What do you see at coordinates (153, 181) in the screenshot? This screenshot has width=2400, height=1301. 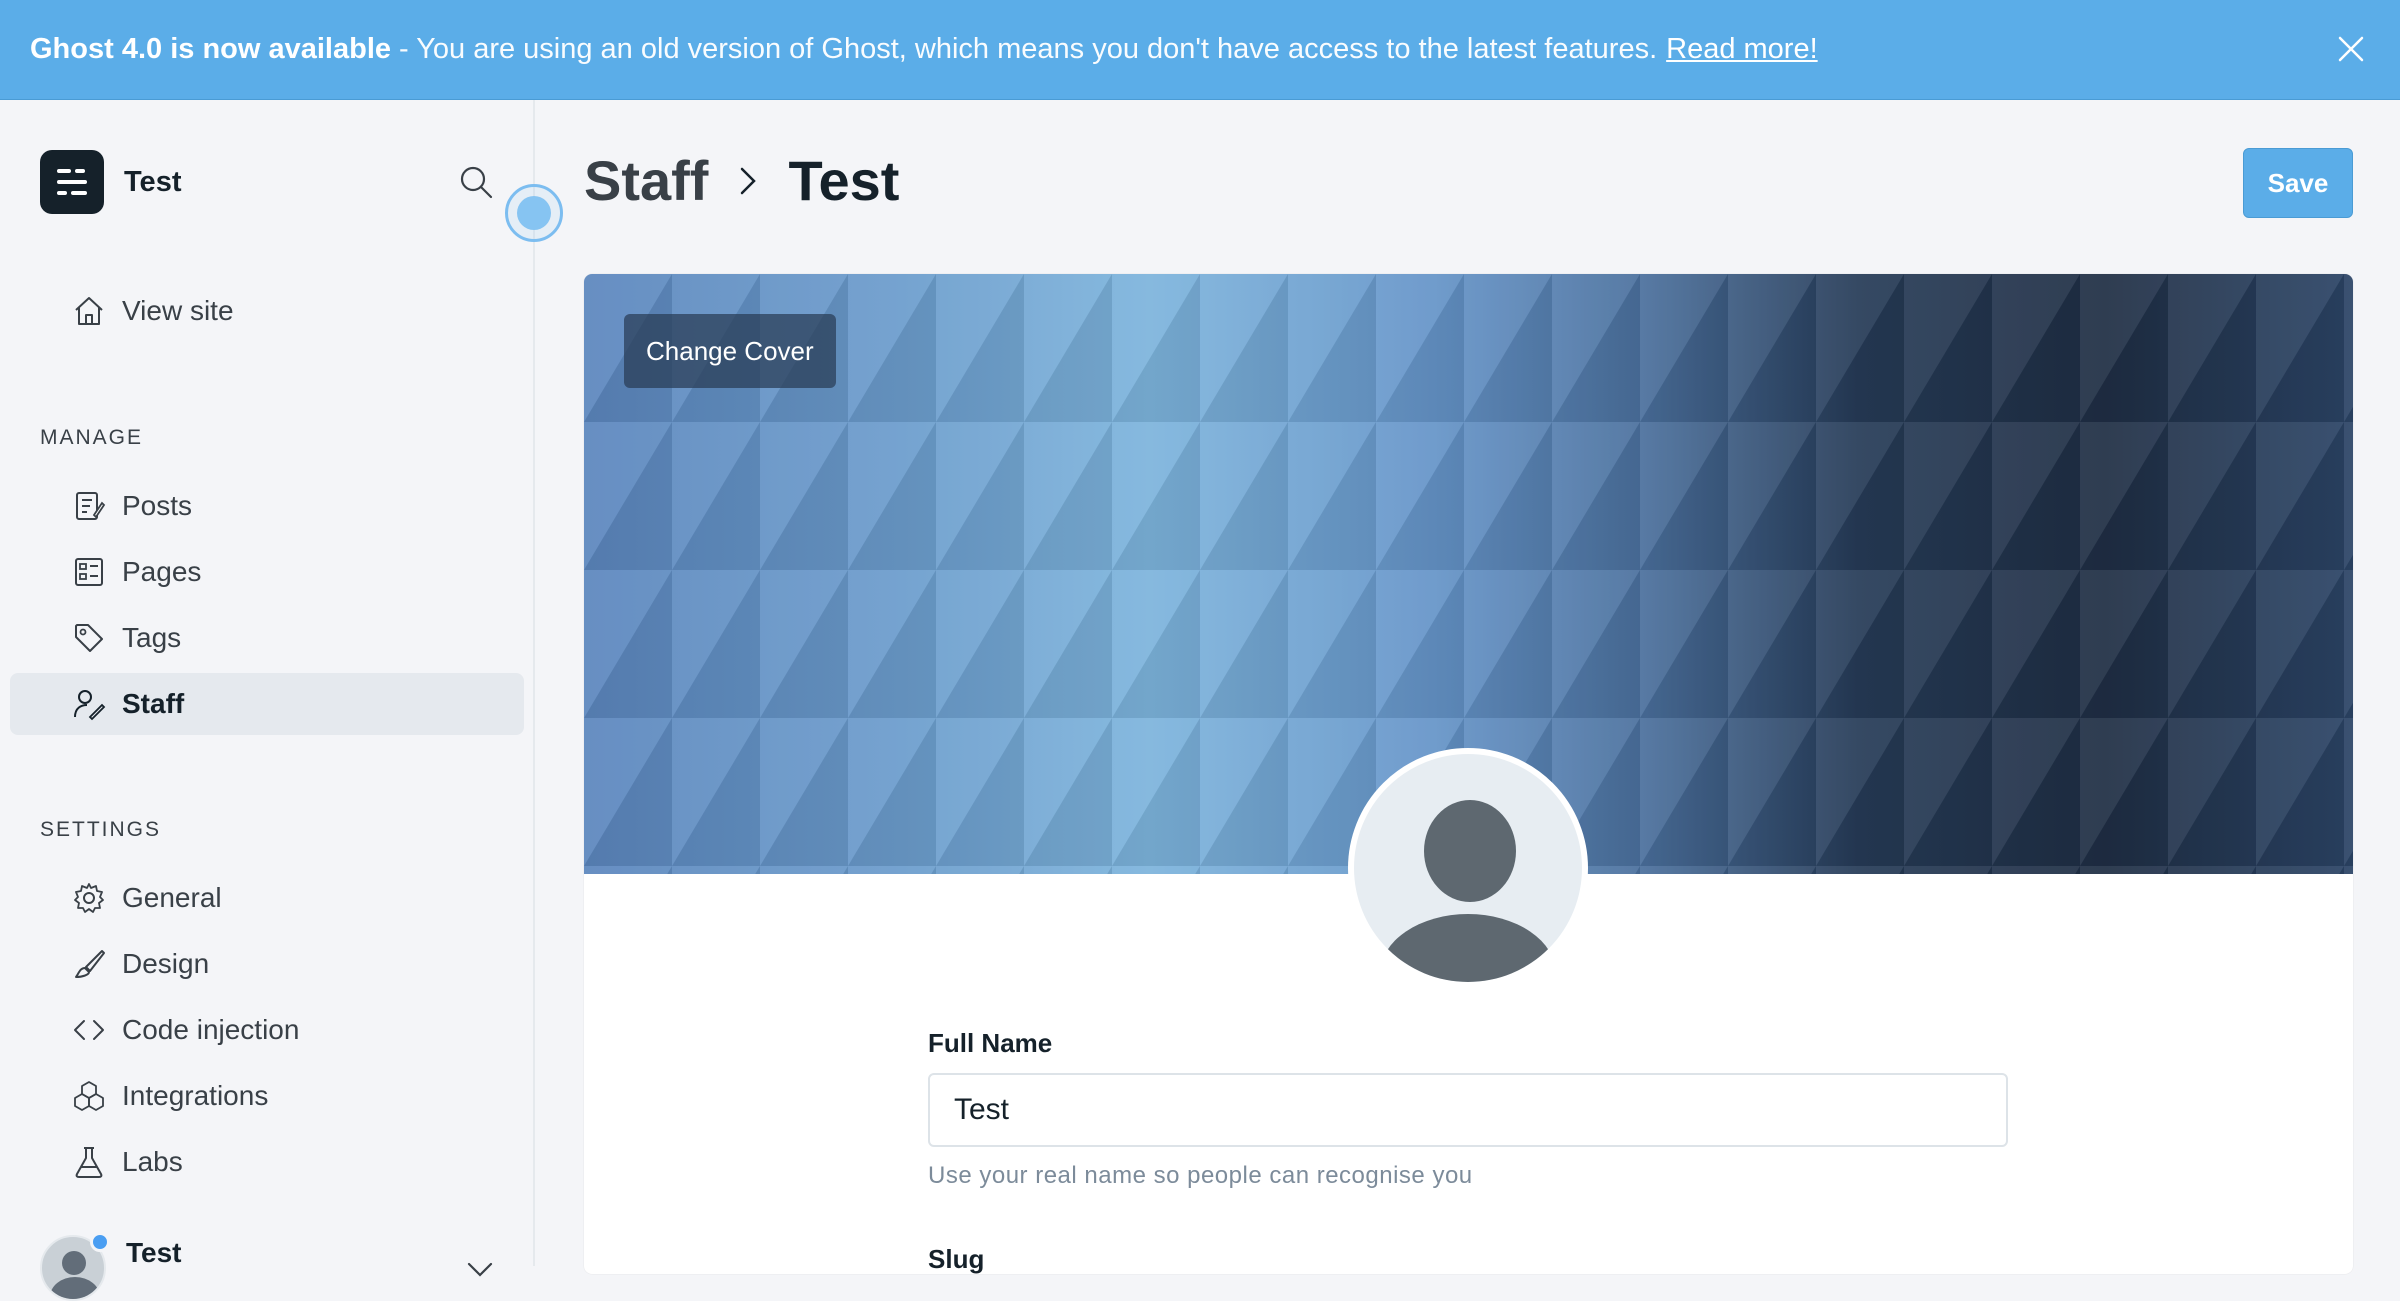 I see `site-name: Test` at bounding box center [153, 181].